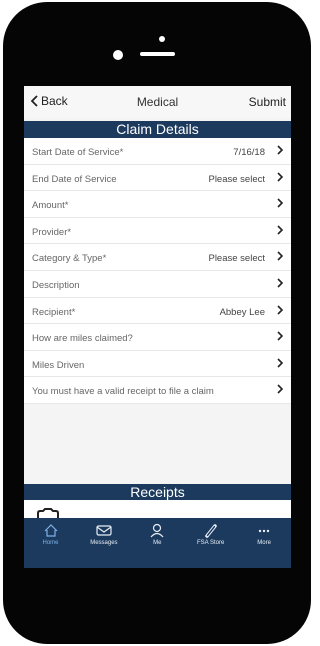 The image size is (320, 646). Describe the element at coordinates (210, 531) in the screenshot. I see `pill-icon` at that location.